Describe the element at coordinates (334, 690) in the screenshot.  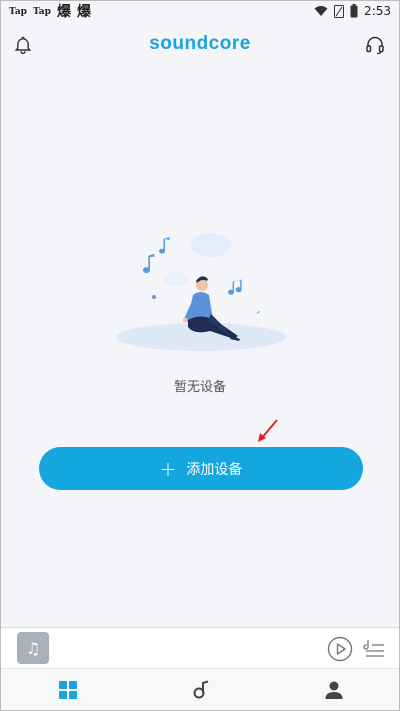
I see `profile-icon` at that location.